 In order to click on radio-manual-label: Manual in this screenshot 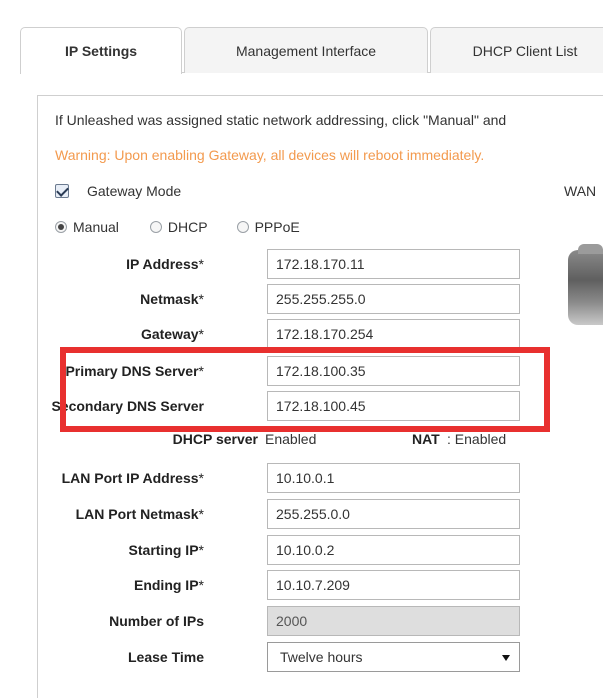, I will do `click(96, 227)`.